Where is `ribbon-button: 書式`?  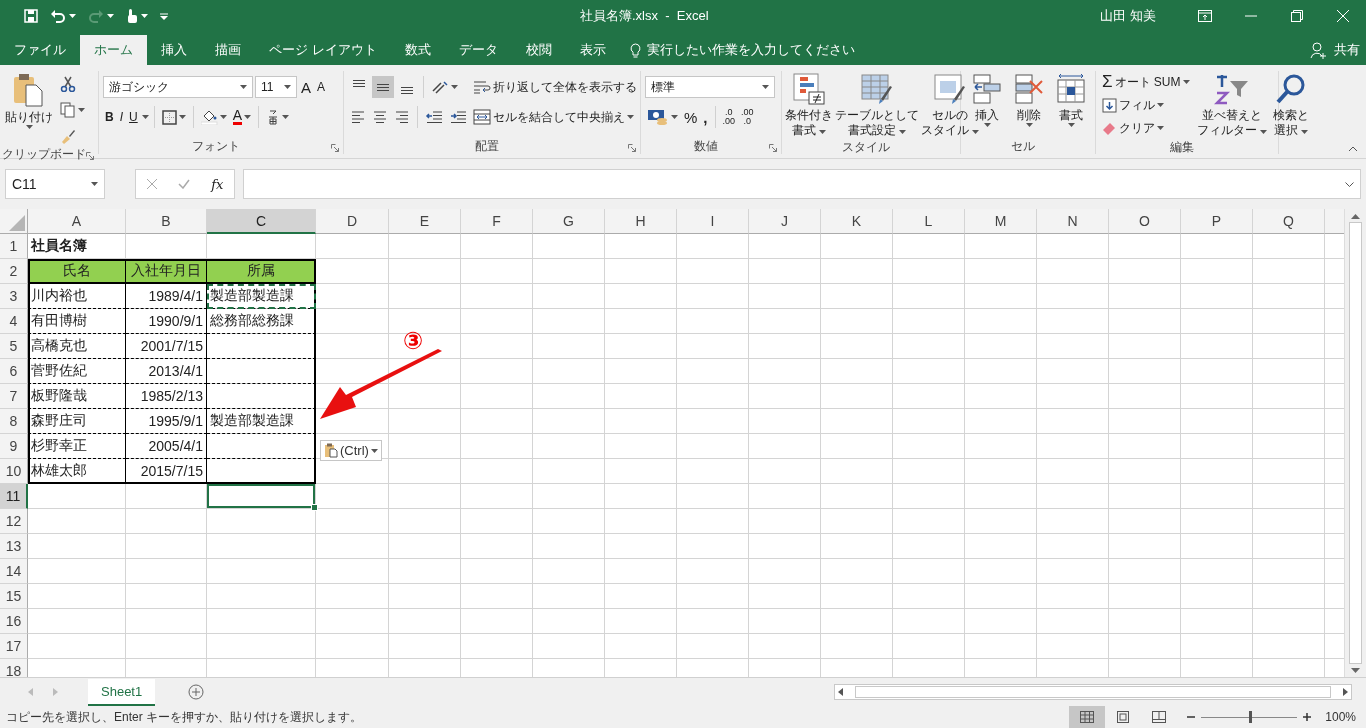
ribbon-button: 書式 is located at coordinates (1071, 104).